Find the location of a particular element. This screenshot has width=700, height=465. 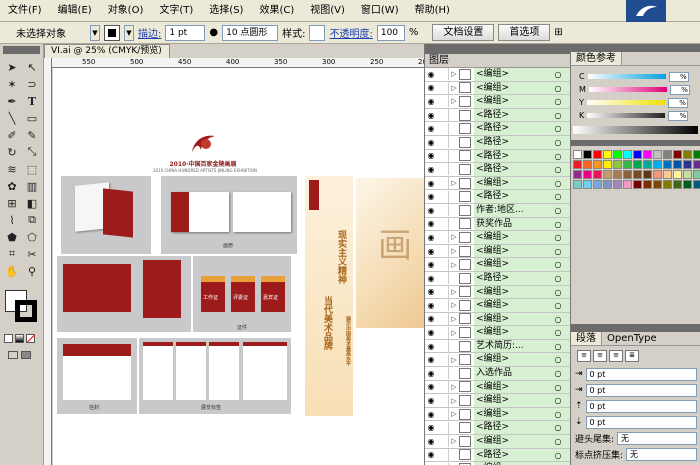

tab-paragraph: 段落 is located at coordinates (586, 338).